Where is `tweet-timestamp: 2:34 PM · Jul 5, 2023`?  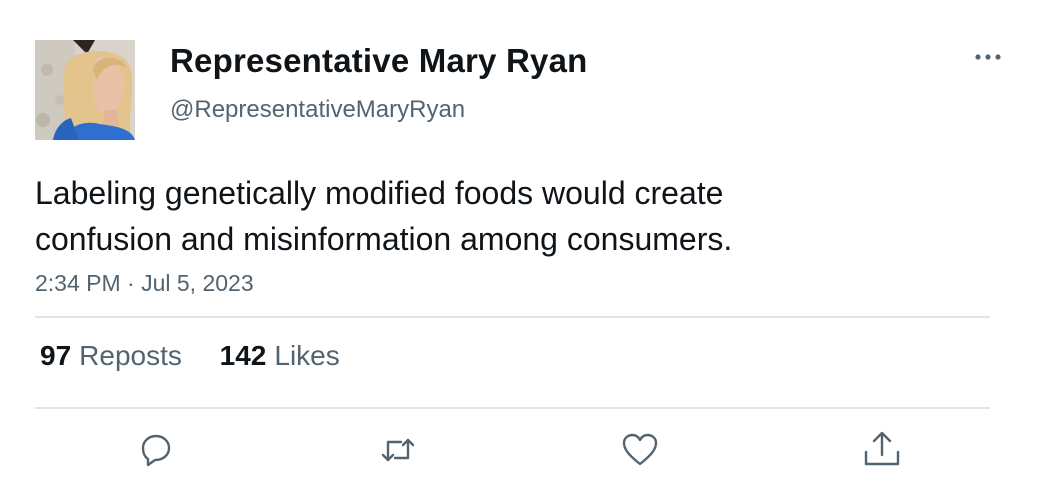 tweet-timestamp: 2:34 PM · Jul 5, 2023 is located at coordinates (144, 283).